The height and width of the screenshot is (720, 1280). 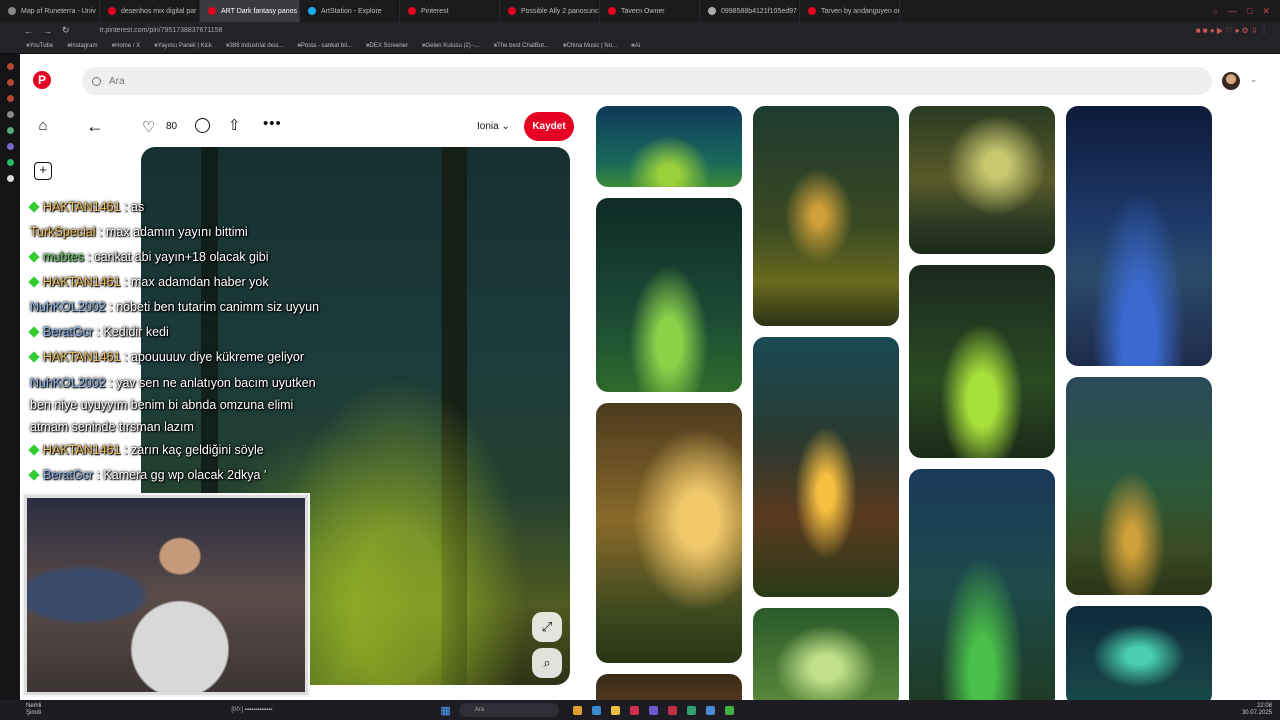 I want to click on more-options-icon: •••, so click(x=272, y=123).